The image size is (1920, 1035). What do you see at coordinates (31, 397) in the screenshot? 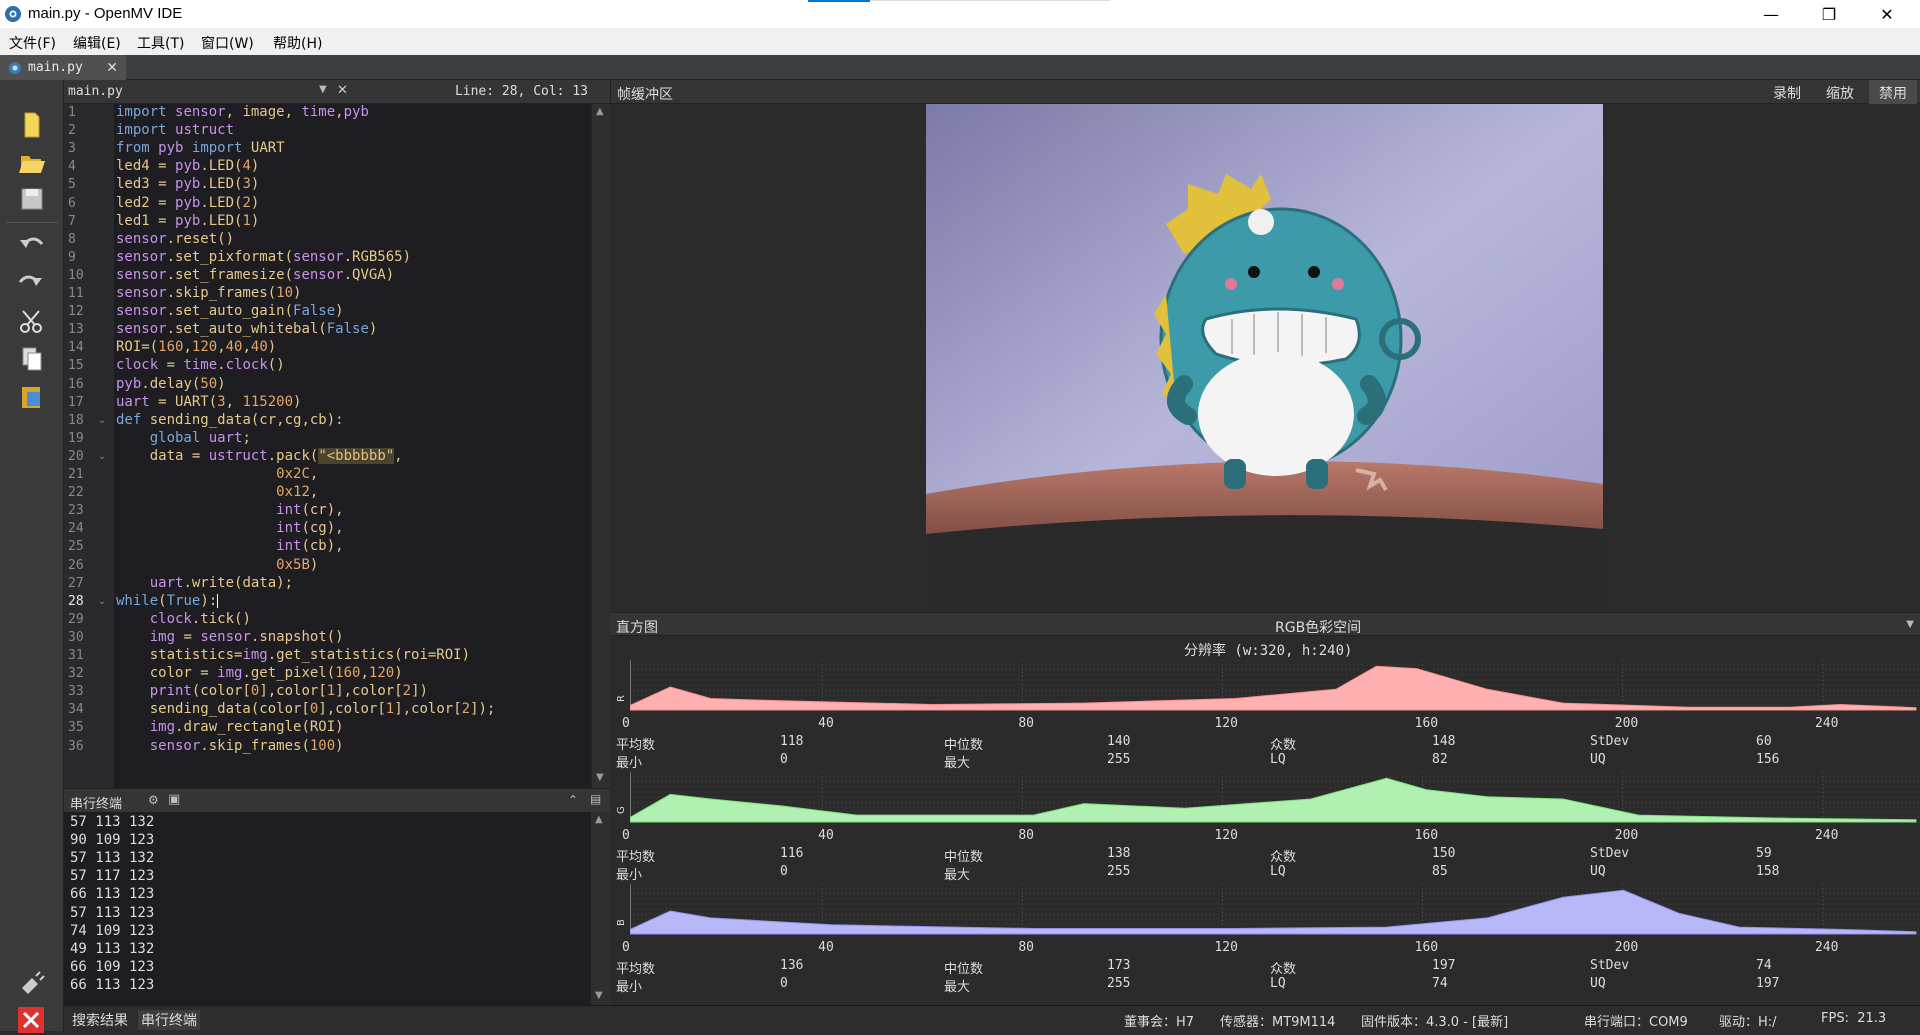
I see `paste-icon` at bounding box center [31, 397].